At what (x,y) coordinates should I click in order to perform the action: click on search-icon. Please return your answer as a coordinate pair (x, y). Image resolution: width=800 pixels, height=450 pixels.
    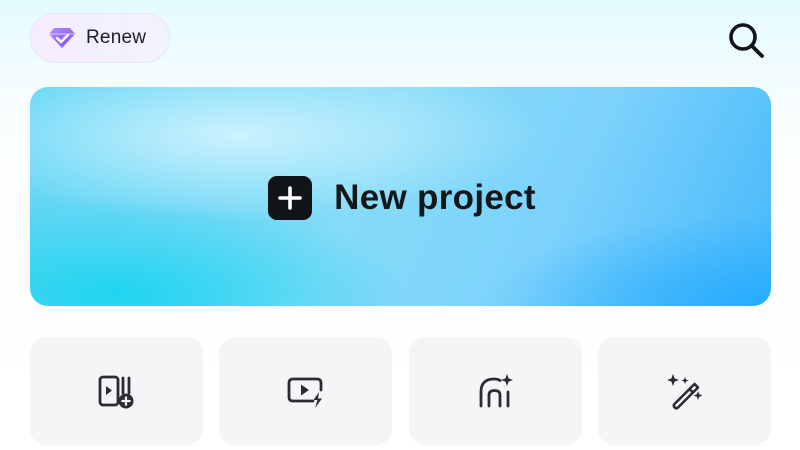
    Looking at the image, I should click on (746, 40).